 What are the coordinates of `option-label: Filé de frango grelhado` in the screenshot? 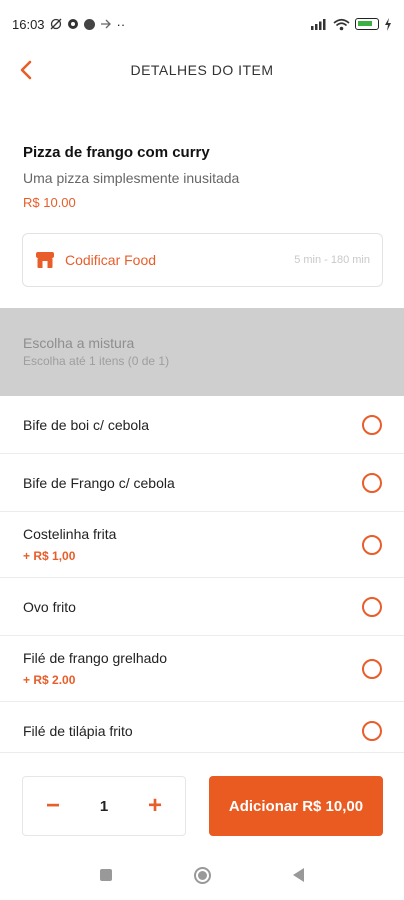 It's located at (95, 658).